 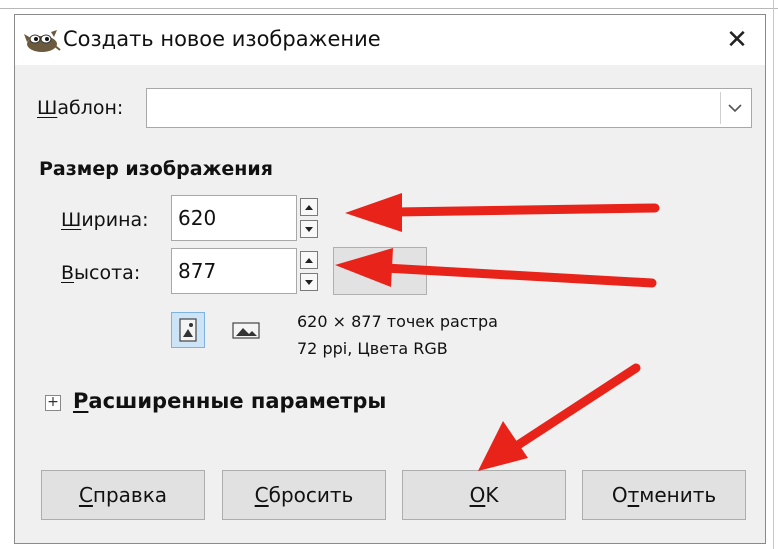 I want to click on portrait-orientation-button, so click(x=188, y=330).